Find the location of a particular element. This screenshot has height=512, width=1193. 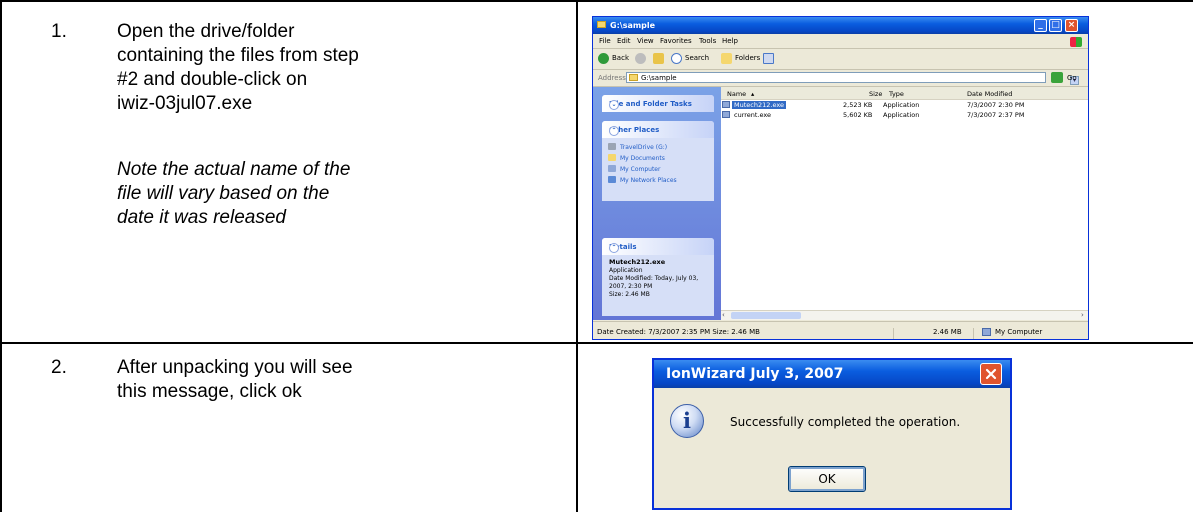

horizontal-scrollbar: ‹ › is located at coordinates (904, 315).